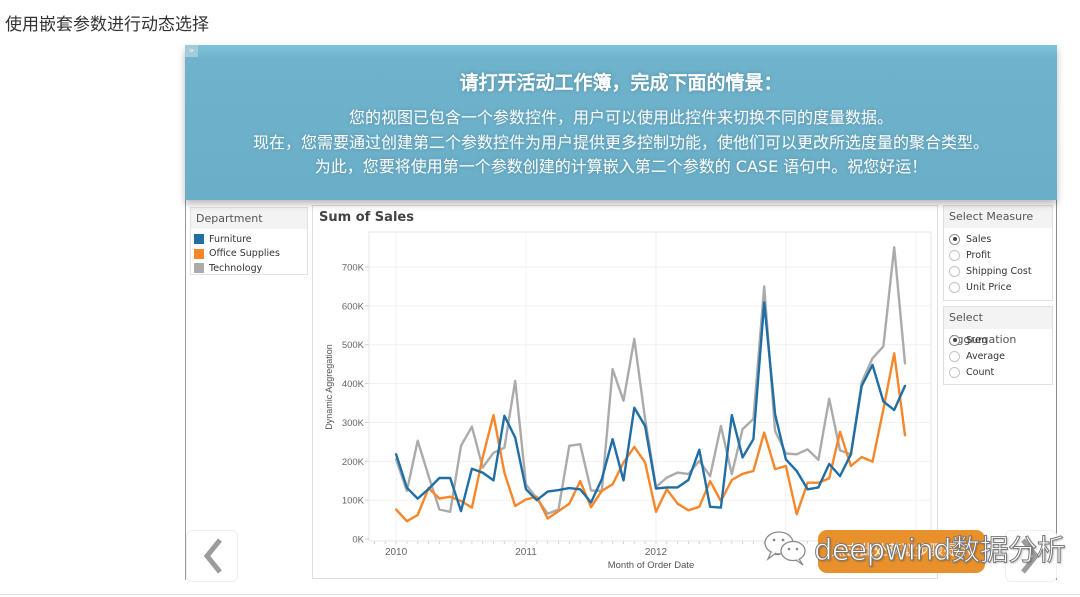 The width and height of the screenshot is (1080, 597). Describe the element at coordinates (1056, 387) in the screenshot. I see `frame-border-right` at that location.